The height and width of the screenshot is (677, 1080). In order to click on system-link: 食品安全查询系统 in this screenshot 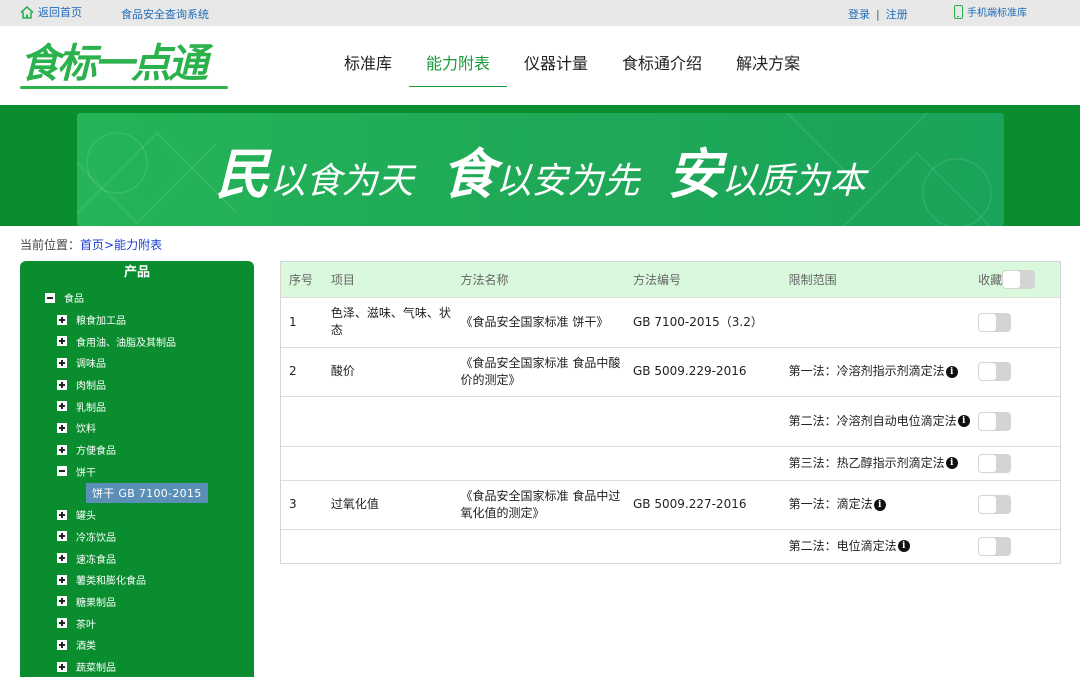, I will do `click(165, 14)`.